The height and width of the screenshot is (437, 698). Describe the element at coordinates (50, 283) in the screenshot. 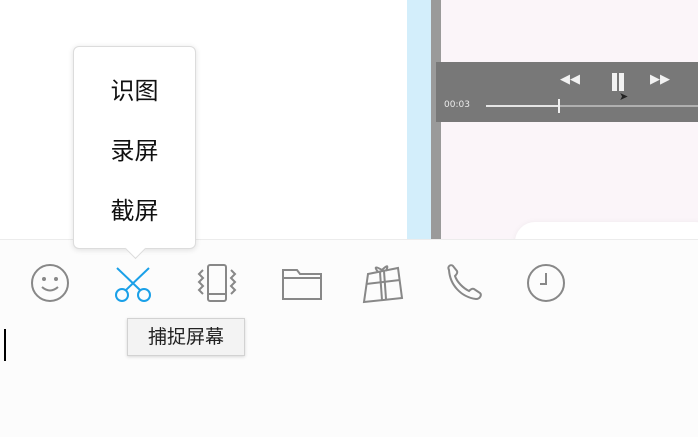

I see `emoji-icon` at that location.